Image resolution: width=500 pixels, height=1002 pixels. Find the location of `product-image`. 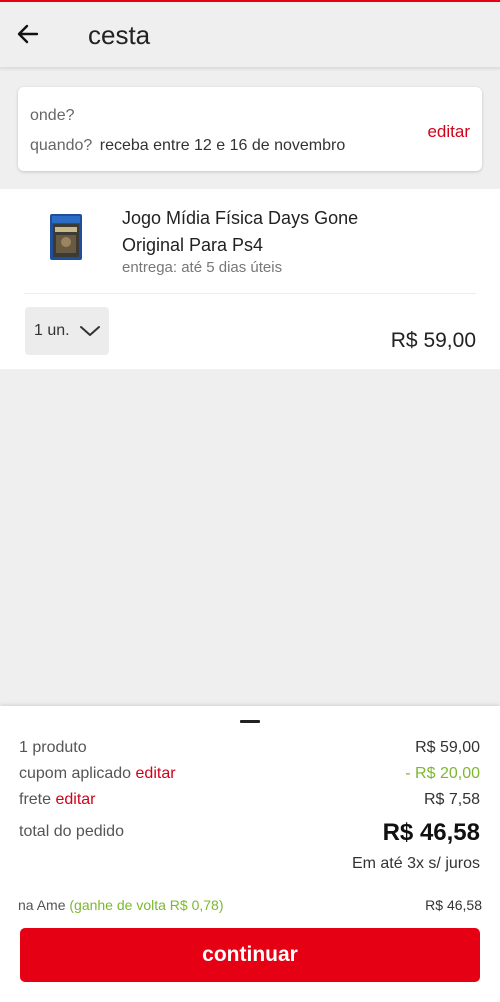

product-image is located at coordinates (66, 237).